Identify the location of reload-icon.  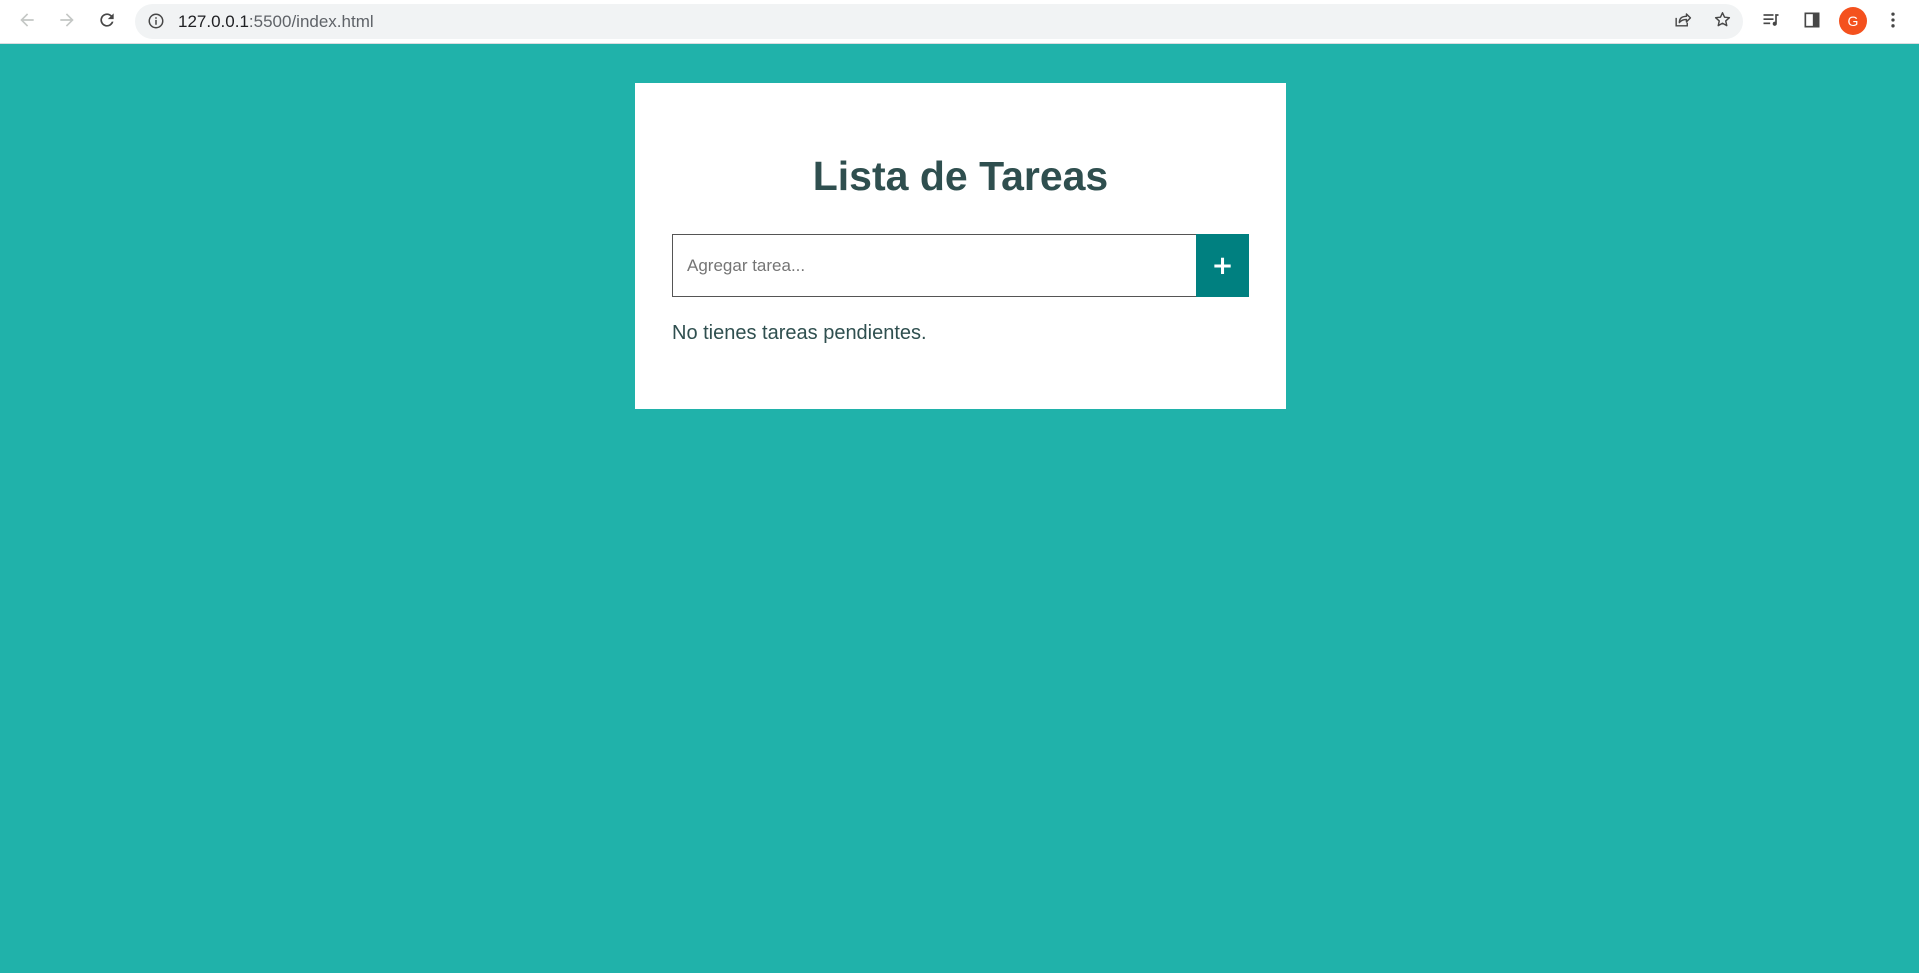
(107, 22).